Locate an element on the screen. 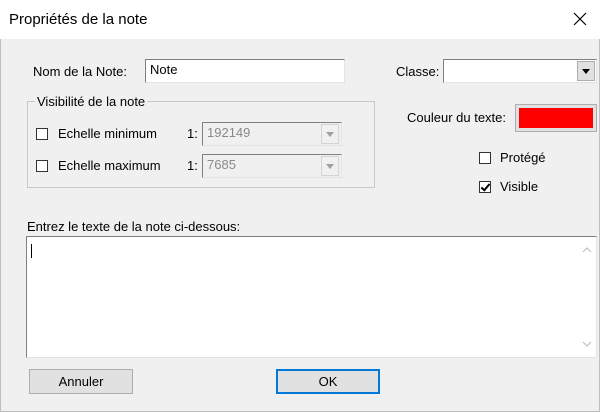 The image size is (600, 412). max-scale-checkbox is located at coordinates (42, 166).